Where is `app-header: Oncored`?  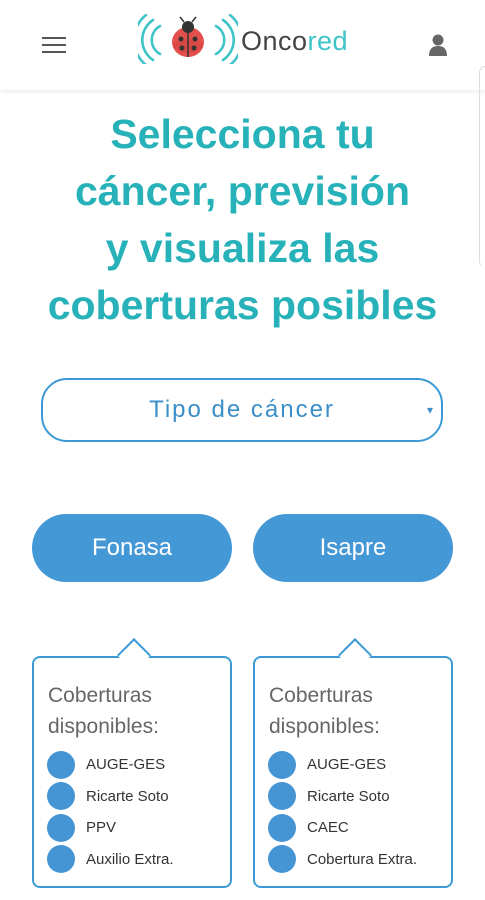
app-header: Oncored is located at coordinates (242, 45).